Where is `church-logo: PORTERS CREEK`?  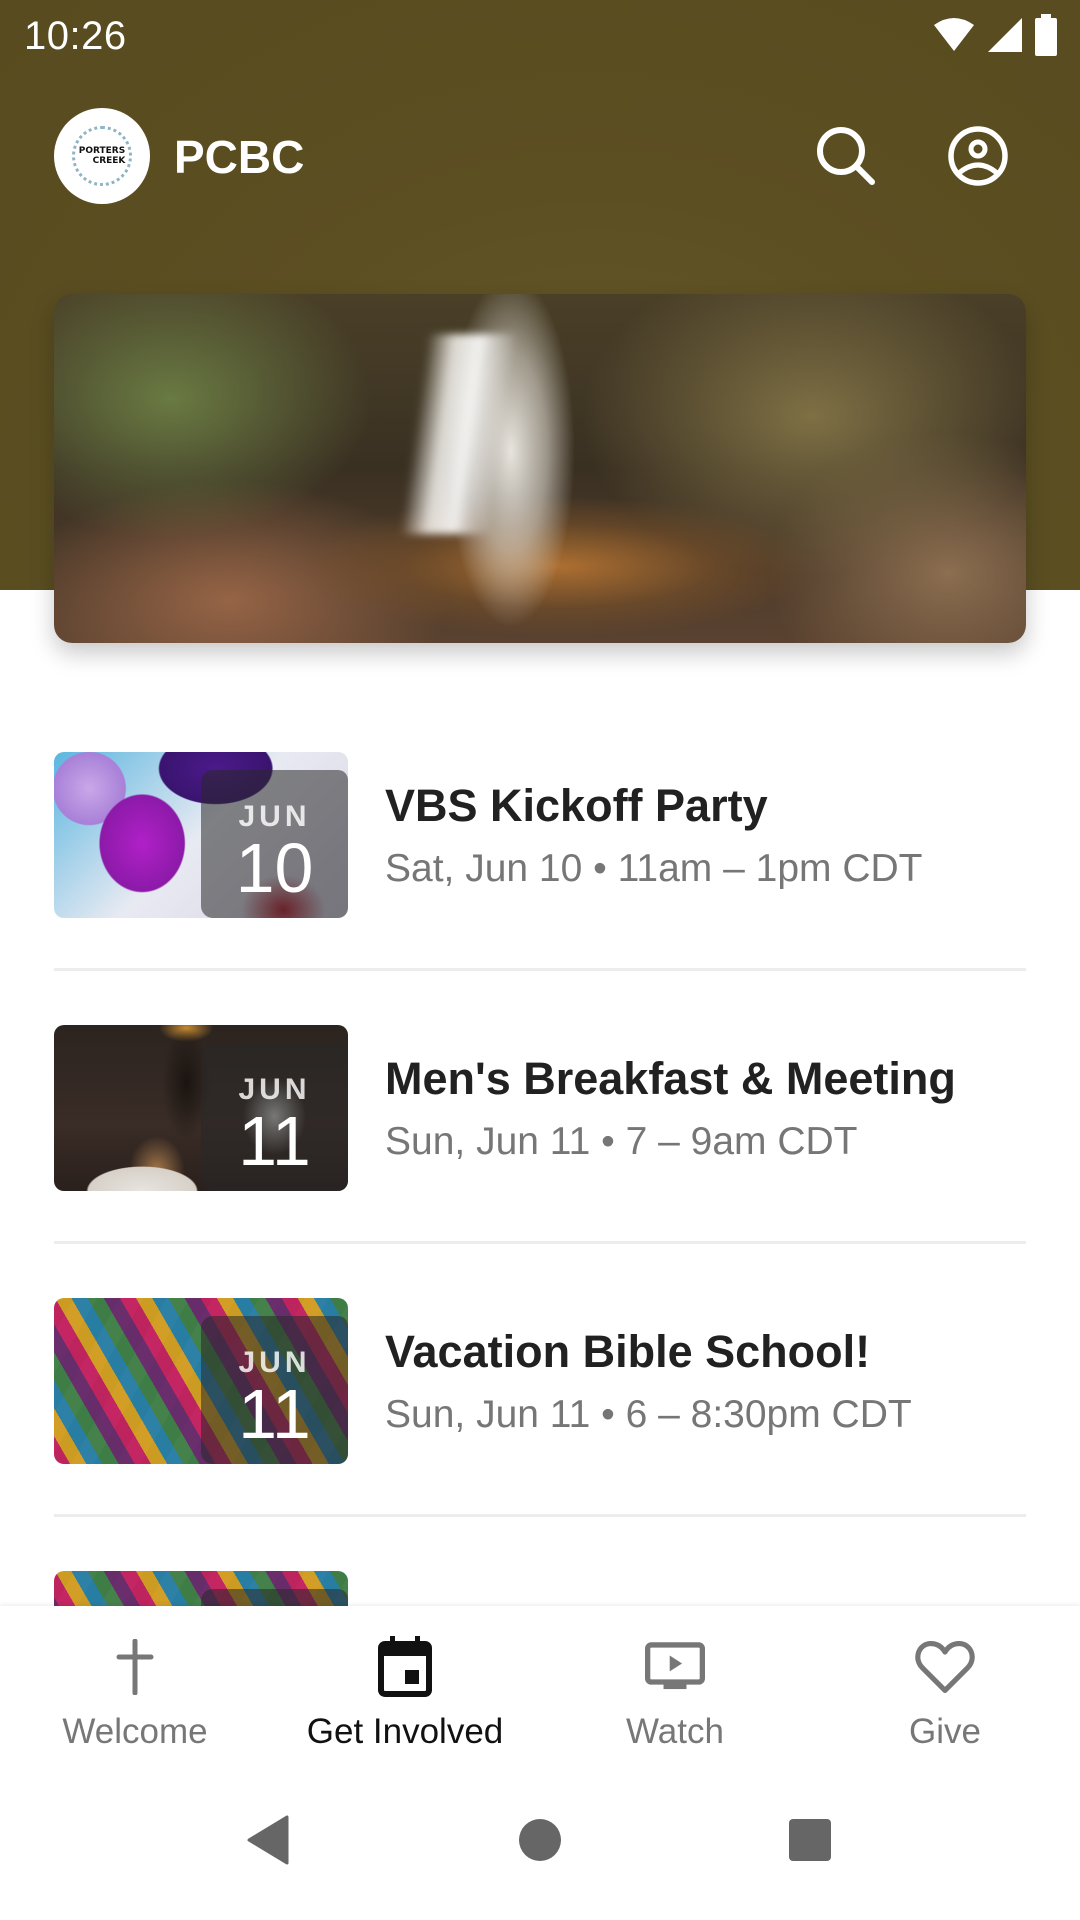 church-logo: PORTERS CREEK is located at coordinates (102, 156).